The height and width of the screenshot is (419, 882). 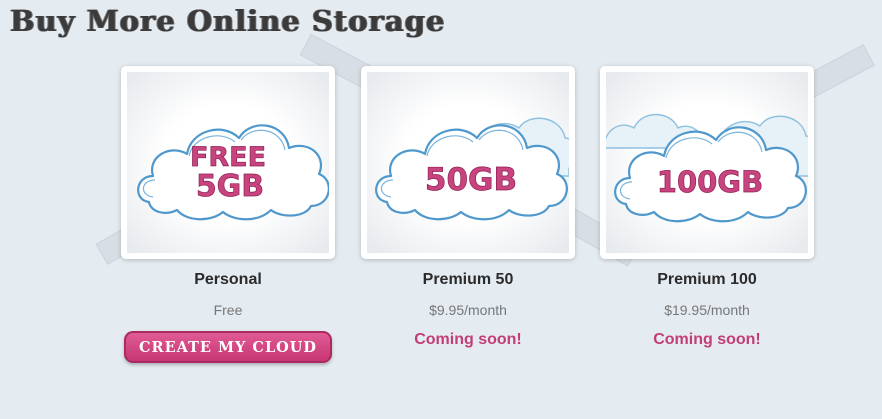 I want to click on cloud-icon: 100GB, so click(x=707, y=168).